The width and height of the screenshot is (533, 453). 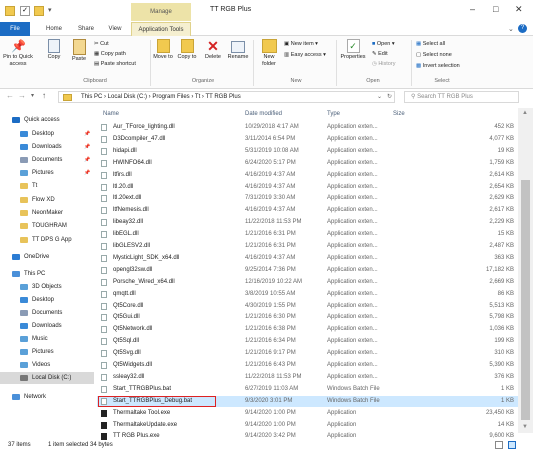 I want to click on column-header-date: Date modified, so click(x=263, y=114).